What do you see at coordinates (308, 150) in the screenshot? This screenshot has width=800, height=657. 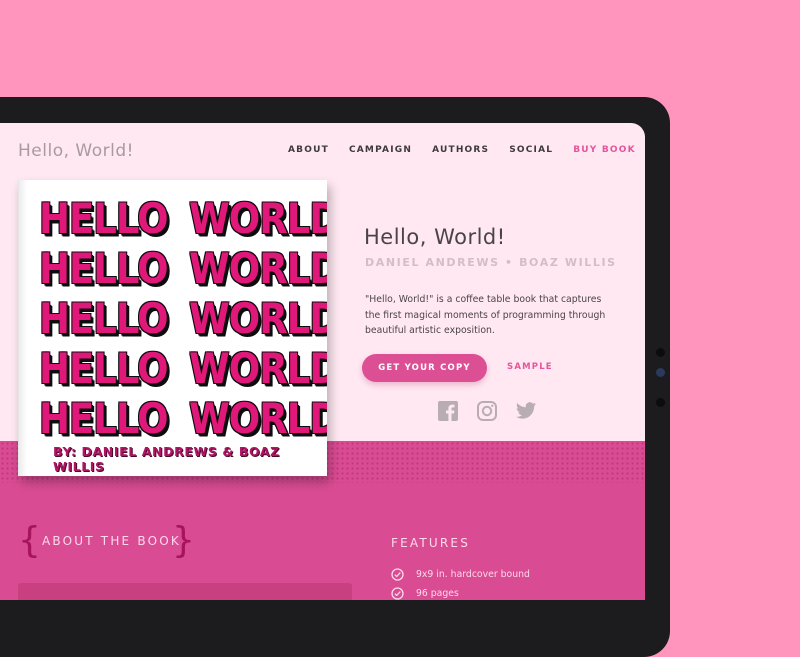 I see `nav-about: ABOUT` at bounding box center [308, 150].